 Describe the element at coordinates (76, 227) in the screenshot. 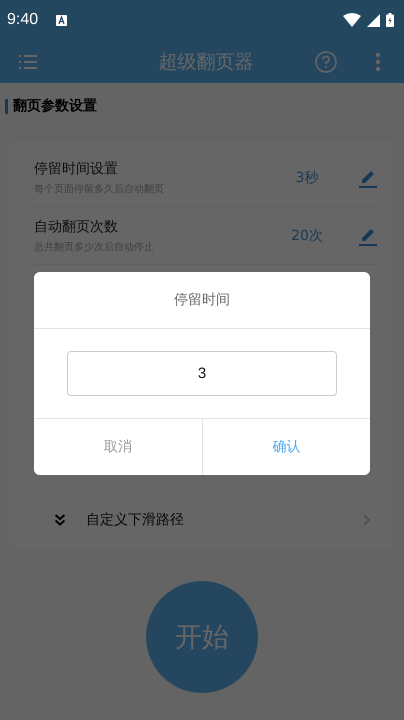

I see `setting-title: 自动翻页次数` at that location.